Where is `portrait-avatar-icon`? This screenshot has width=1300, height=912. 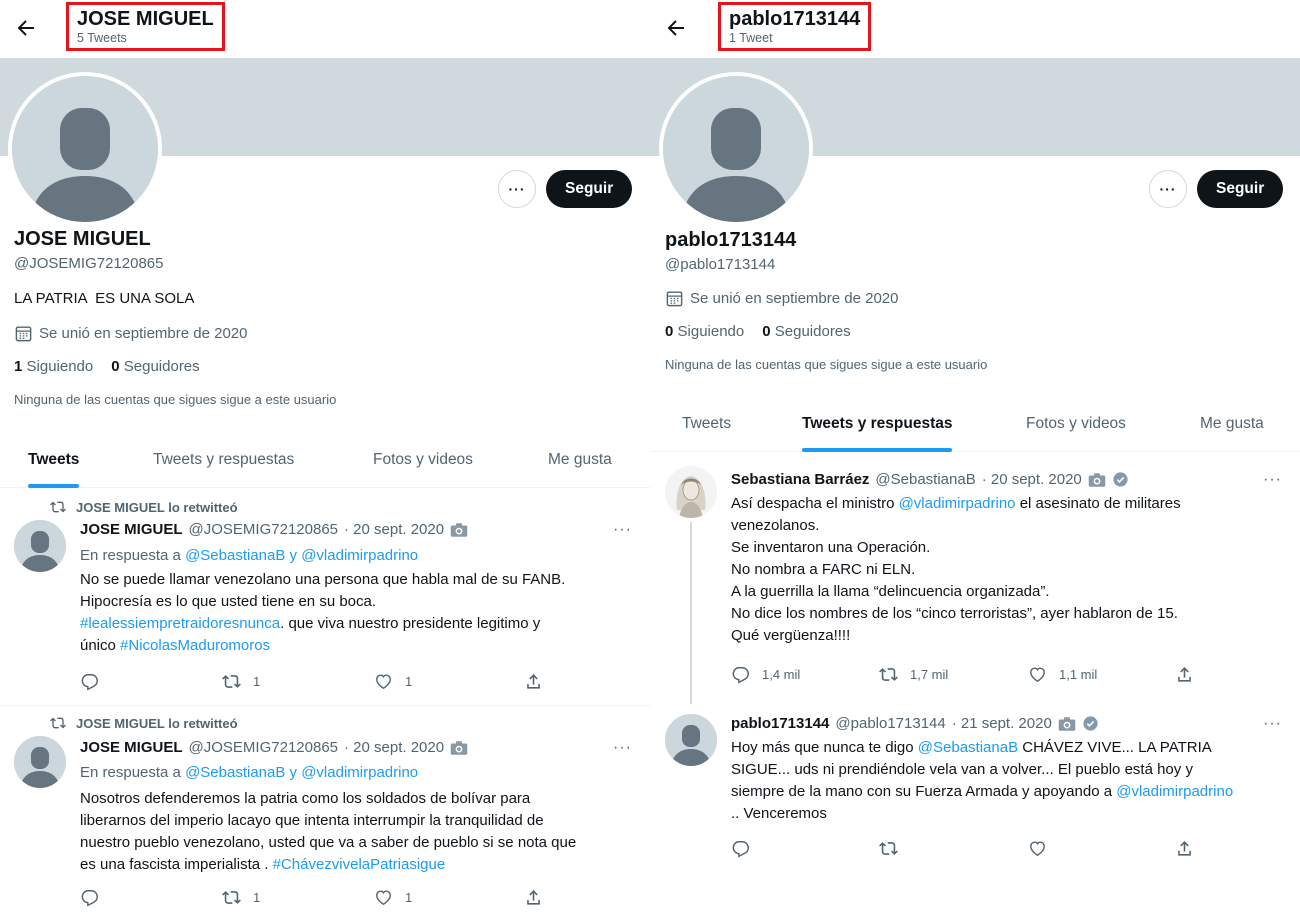 portrait-avatar-icon is located at coordinates (691, 492).